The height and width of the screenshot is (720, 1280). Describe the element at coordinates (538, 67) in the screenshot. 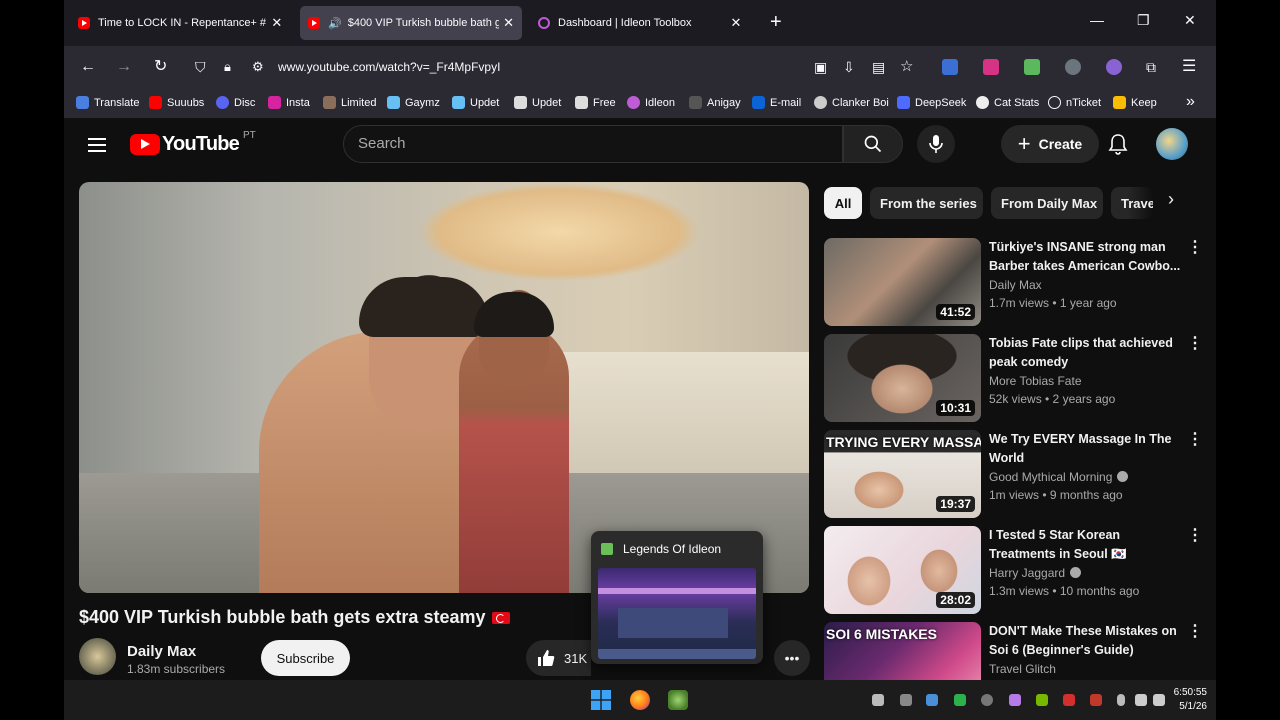

I see `url-bar: www.youtube.com/watch?v=_Fr4MpFvpyI` at that location.